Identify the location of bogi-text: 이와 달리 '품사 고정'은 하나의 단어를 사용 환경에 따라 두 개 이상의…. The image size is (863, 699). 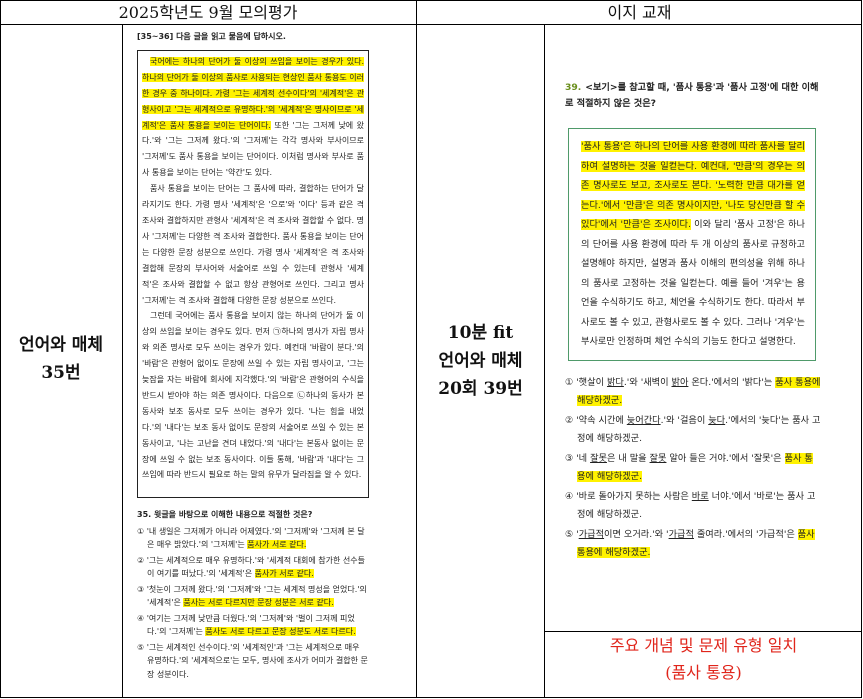
(693, 283).